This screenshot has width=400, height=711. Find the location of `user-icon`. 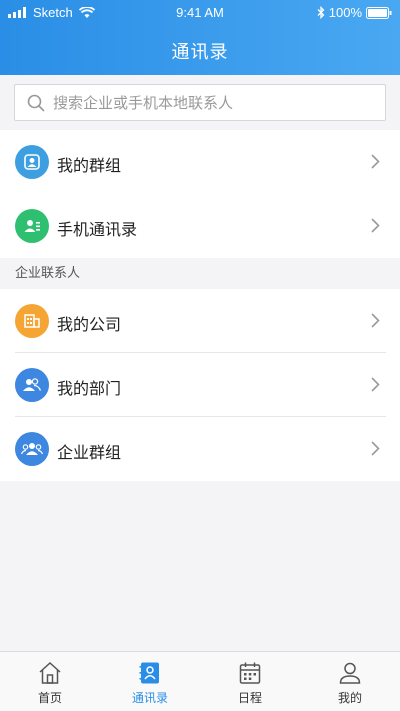

user-icon is located at coordinates (350, 673).